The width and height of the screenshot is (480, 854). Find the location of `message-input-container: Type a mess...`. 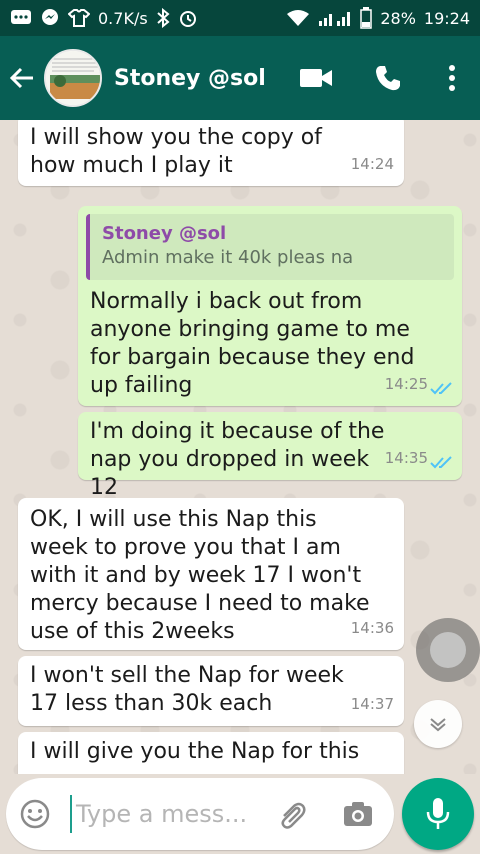

message-input-container: Type a mess... is located at coordinates (200, 814).